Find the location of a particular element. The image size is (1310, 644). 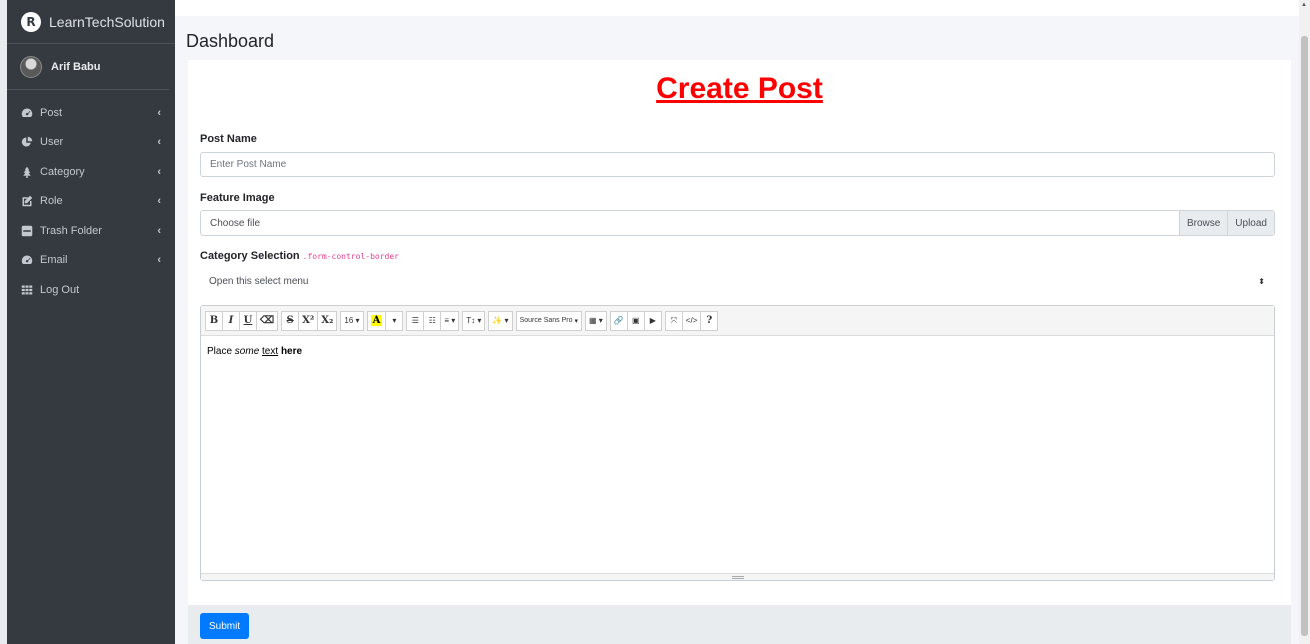

post-name-placeholder: Enter Post Name is located at coordinates (248, 164).